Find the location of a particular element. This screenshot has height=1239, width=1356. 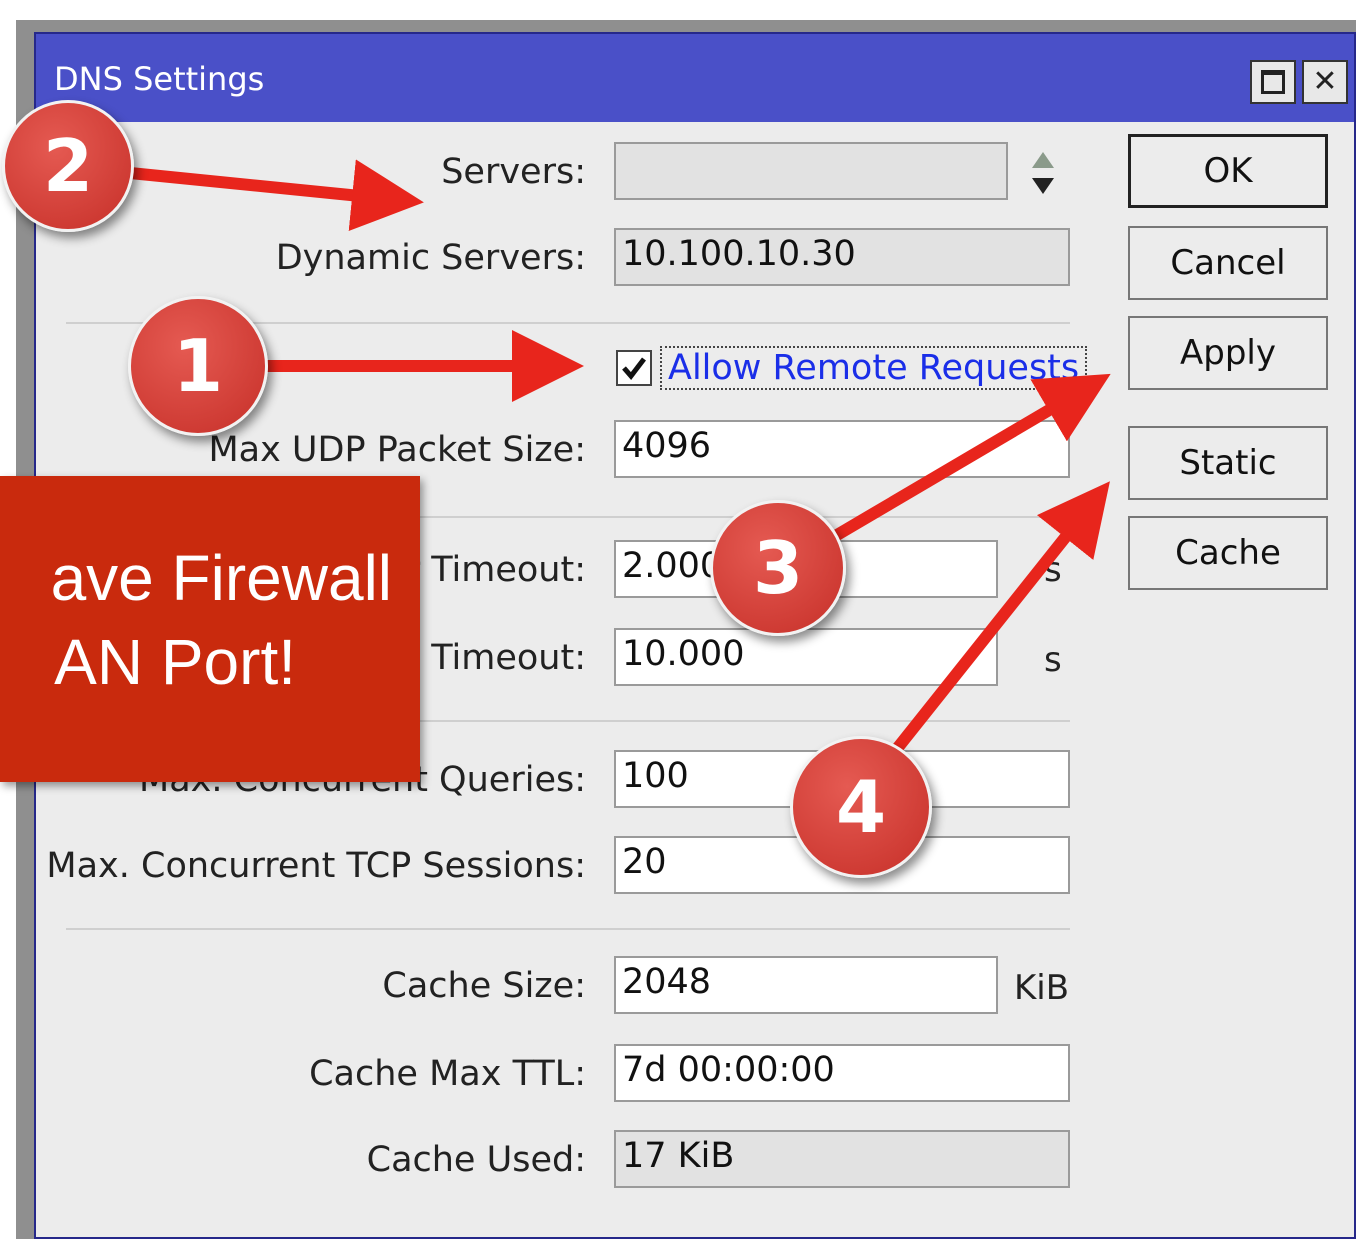

badge-4: 4 is located at coordinates (861, 807).